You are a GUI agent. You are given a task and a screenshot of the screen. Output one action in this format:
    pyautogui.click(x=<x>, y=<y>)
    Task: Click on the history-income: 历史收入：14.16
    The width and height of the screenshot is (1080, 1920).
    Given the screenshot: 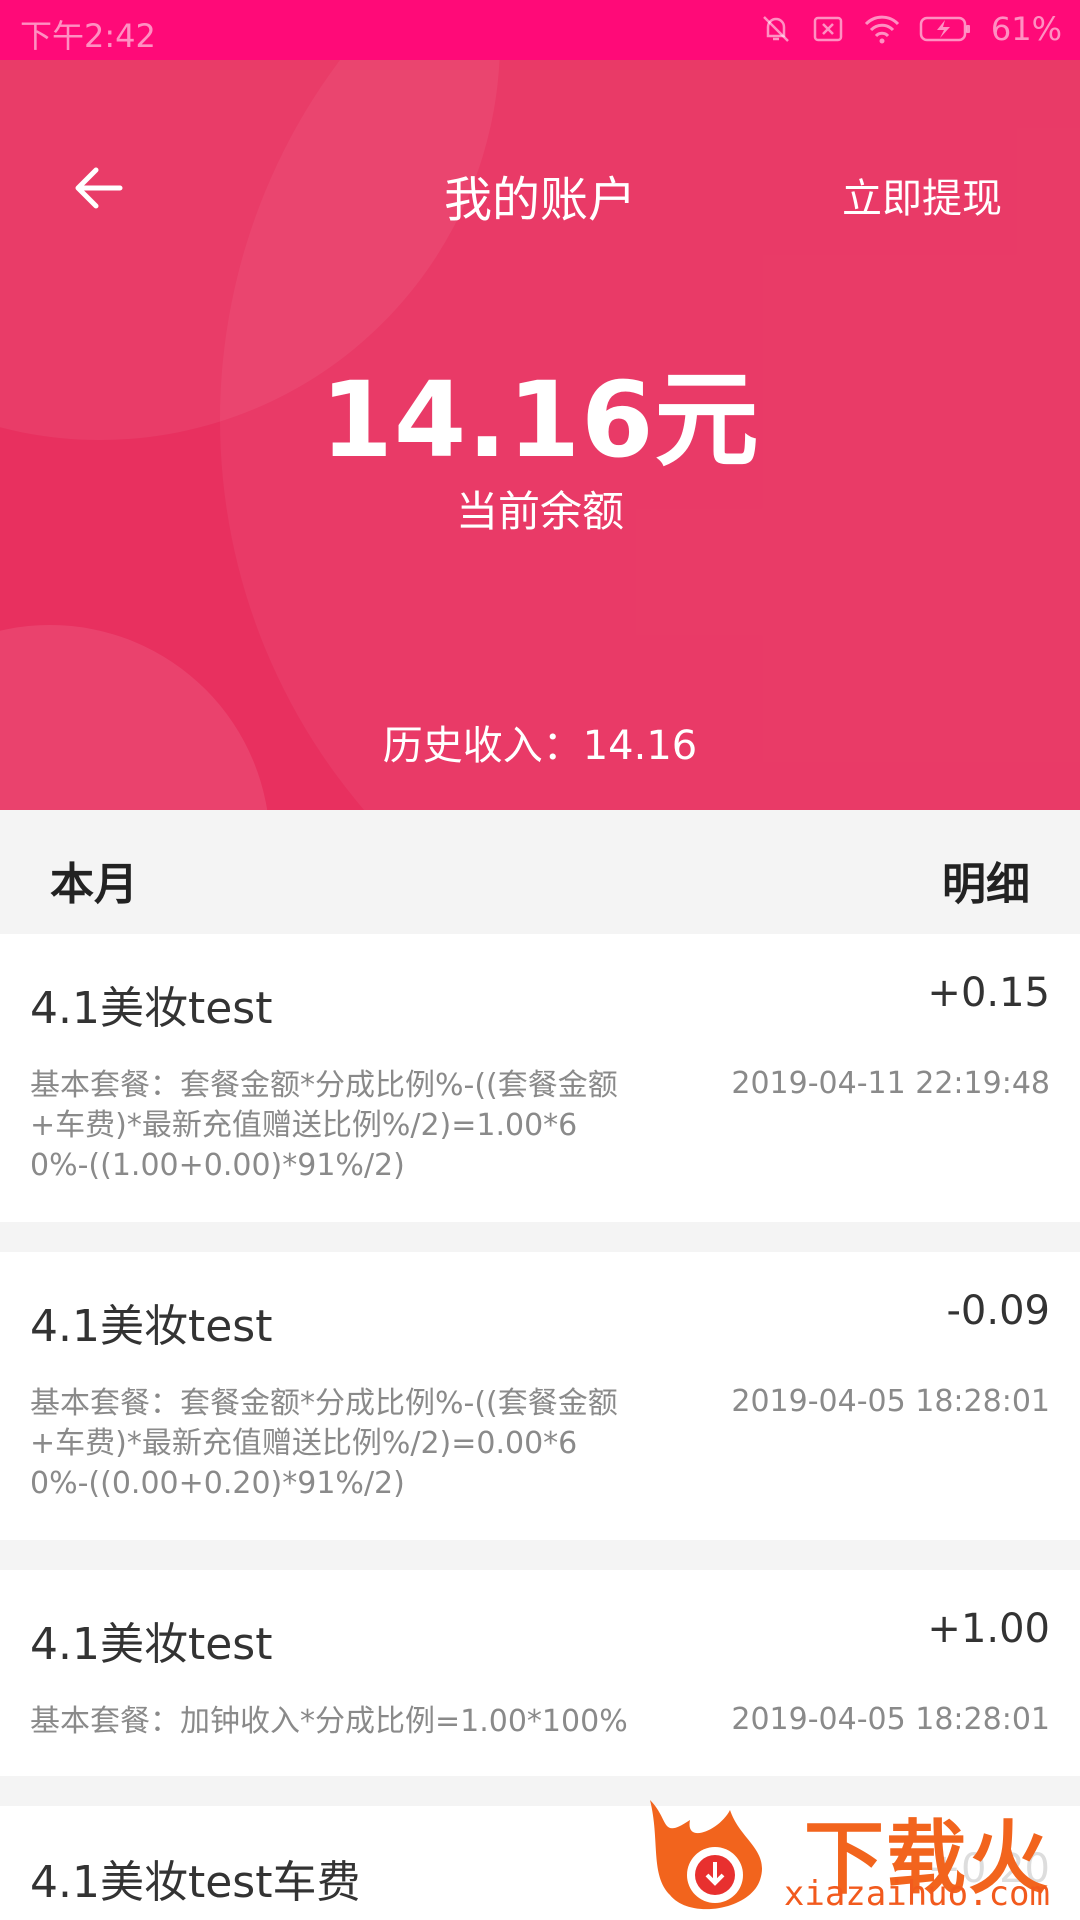 What is the action you would take?
    pyautogui.click(x=540, y=746)
    